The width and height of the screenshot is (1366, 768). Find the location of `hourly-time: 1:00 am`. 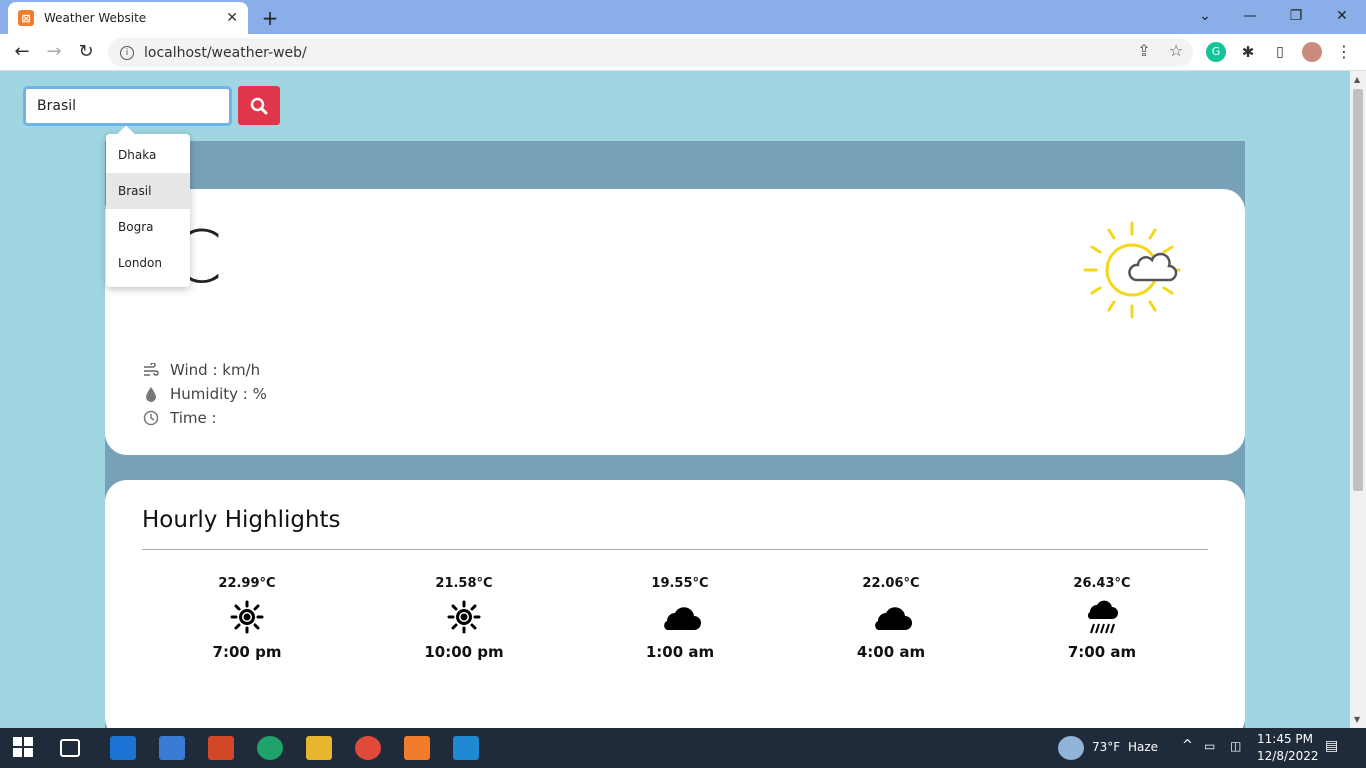

hourly-time: 1:00 am is located at coordinates (680, 652).